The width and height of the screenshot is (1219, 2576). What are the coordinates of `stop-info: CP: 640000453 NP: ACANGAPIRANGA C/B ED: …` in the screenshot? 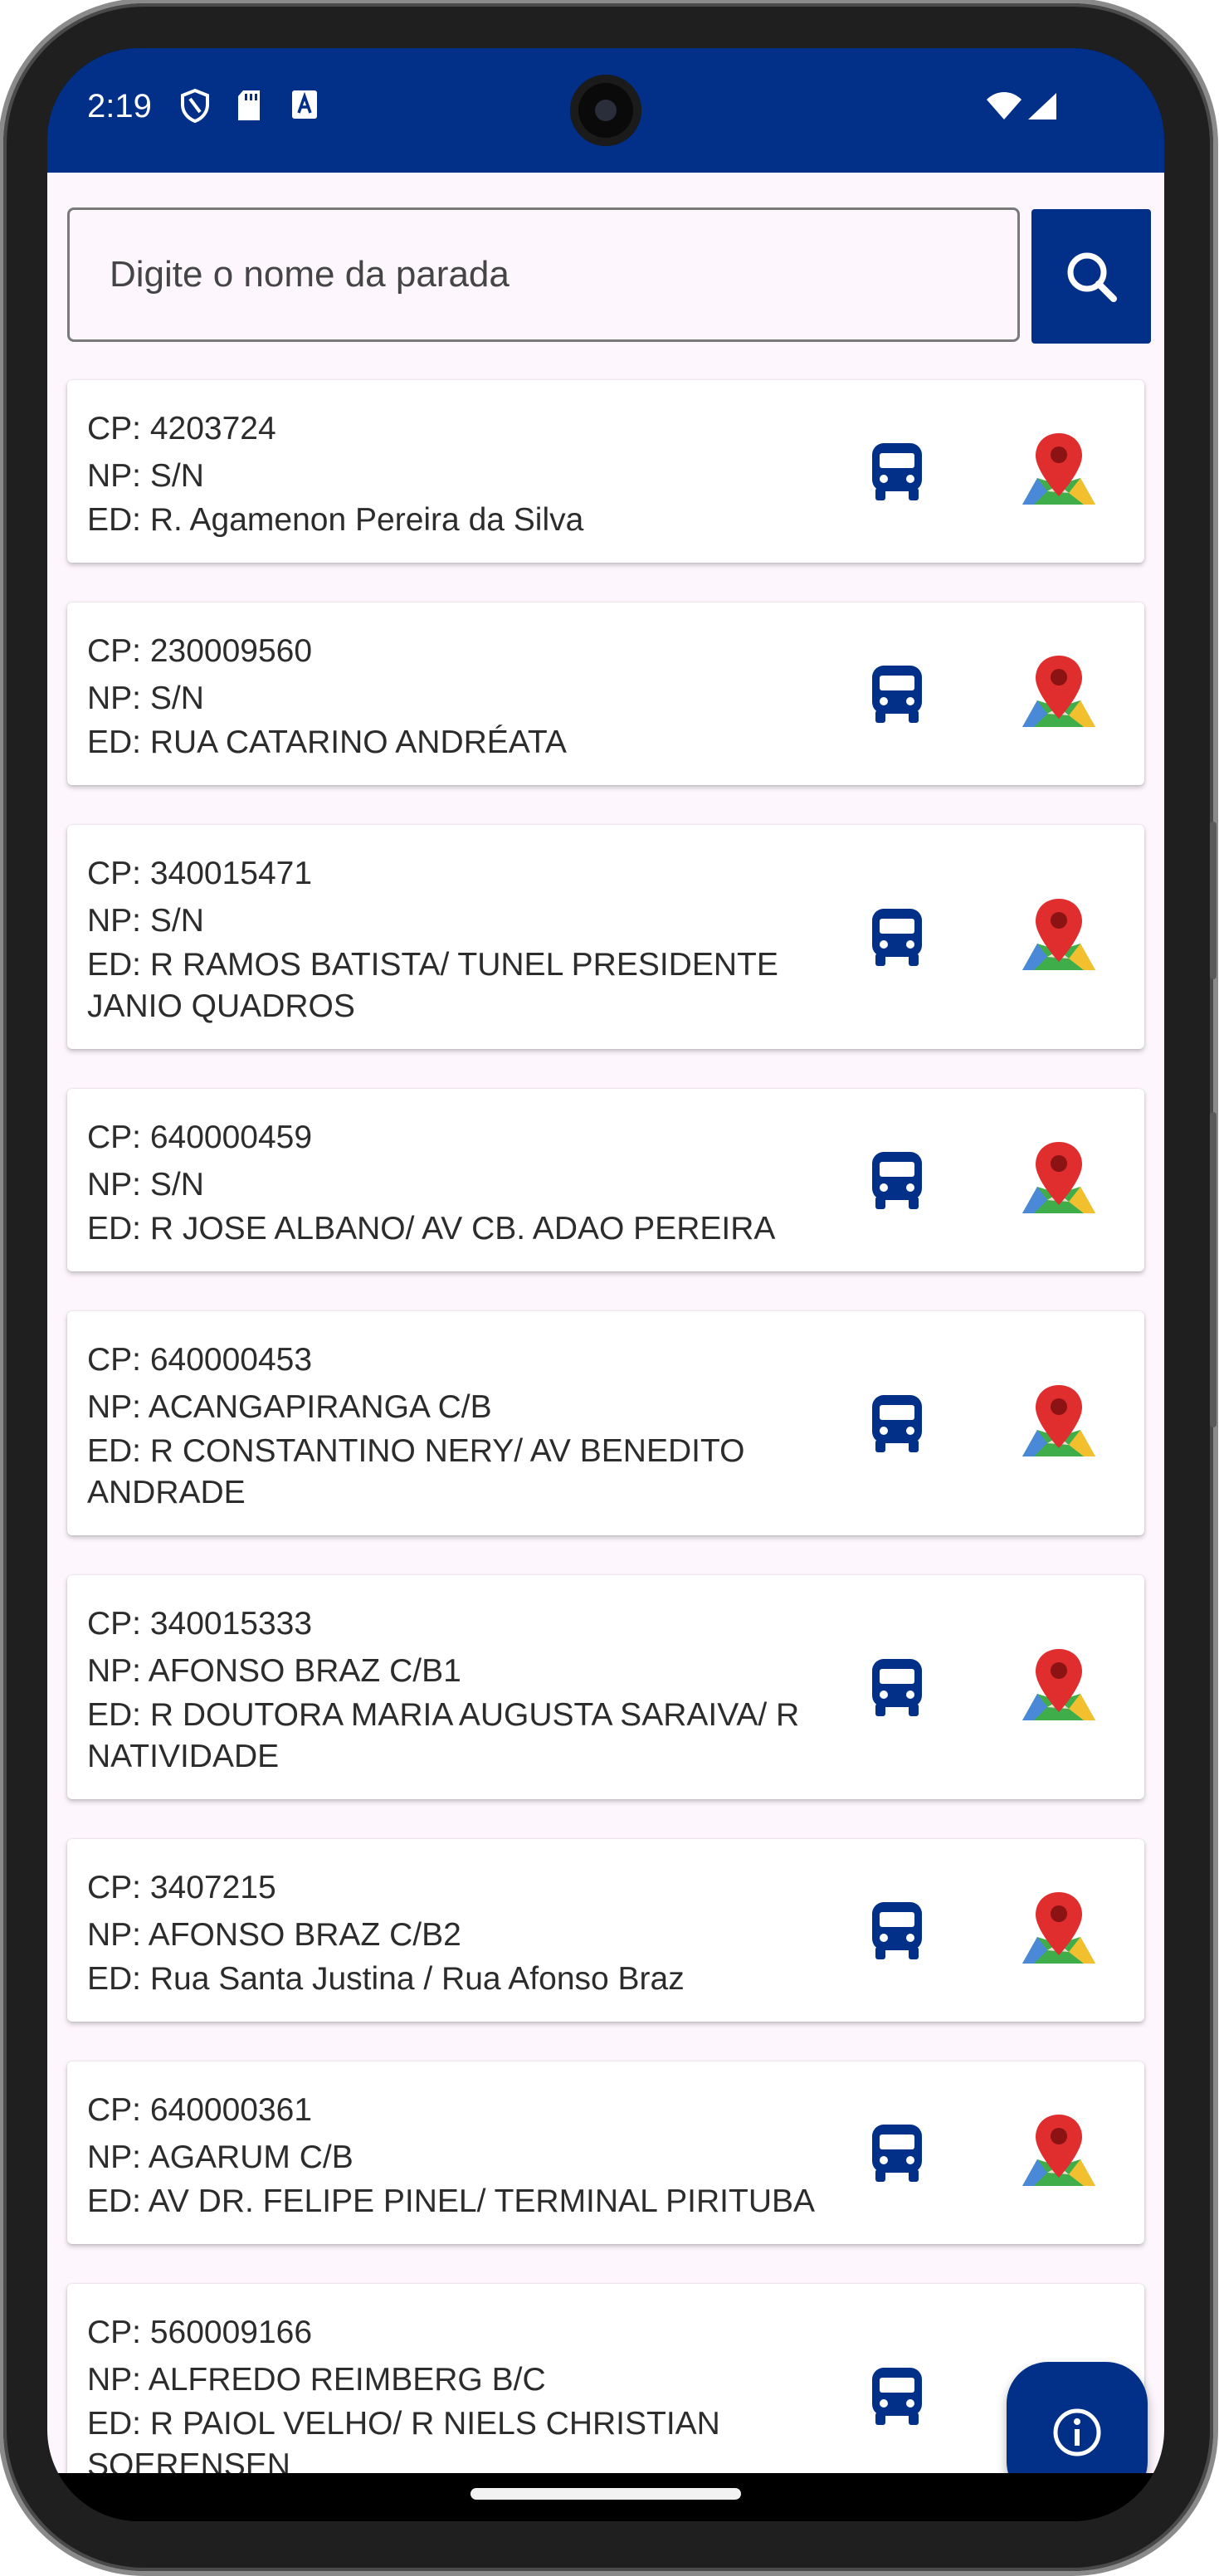 It's located at (461, 1425).